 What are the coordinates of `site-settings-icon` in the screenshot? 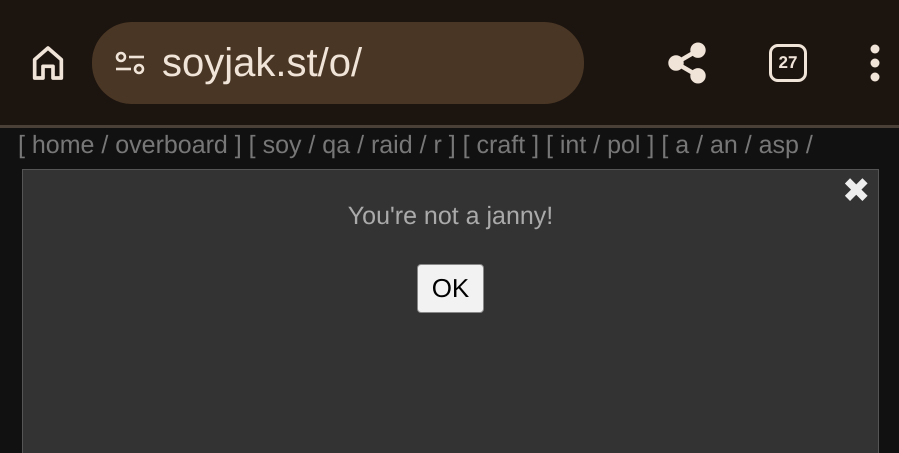 It's located at (130, 63).